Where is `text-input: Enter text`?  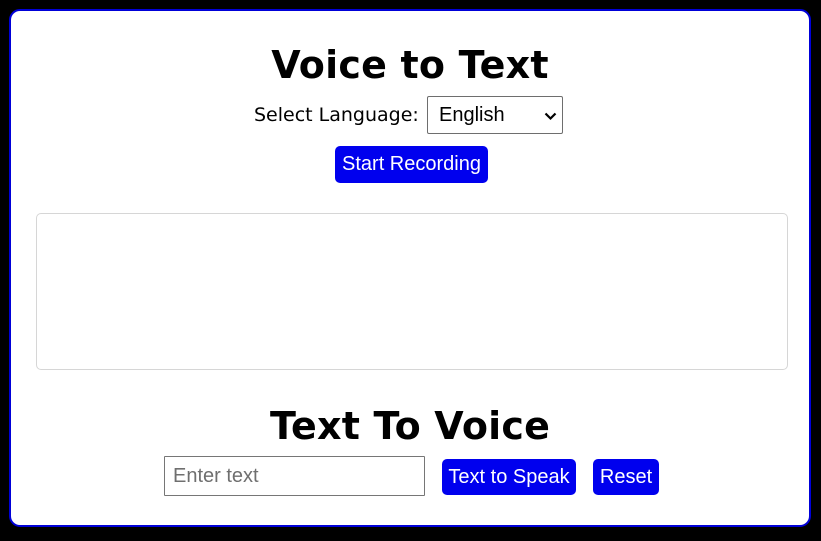
text-input: Enter text is located at coordinates (294, 476).